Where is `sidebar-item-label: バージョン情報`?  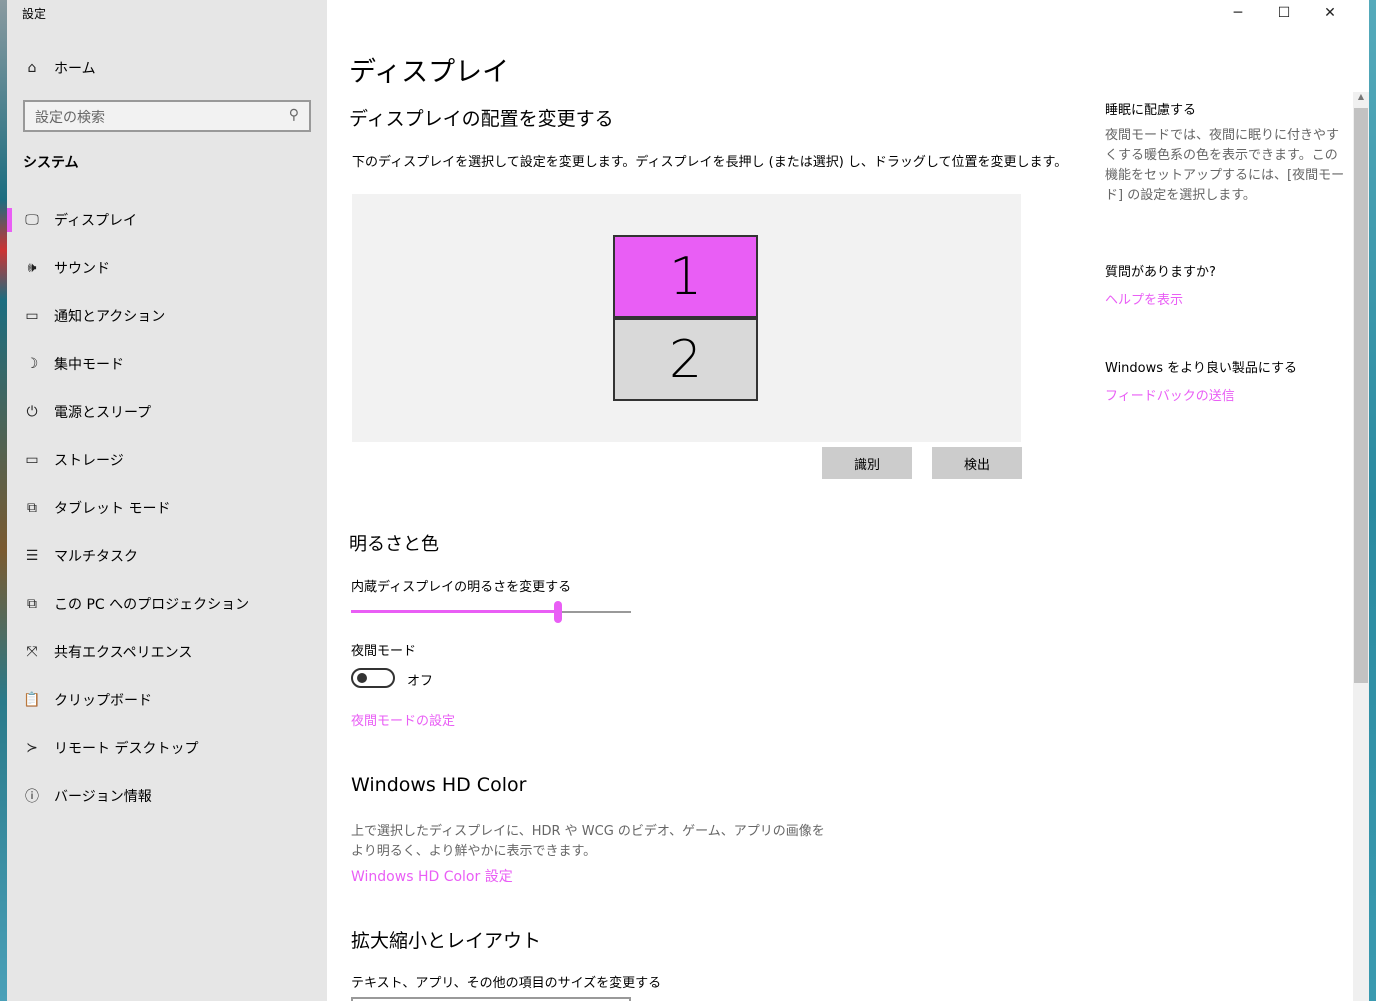 sidebar-item-label: バージョン情報 is located at coordinates (103, 797).